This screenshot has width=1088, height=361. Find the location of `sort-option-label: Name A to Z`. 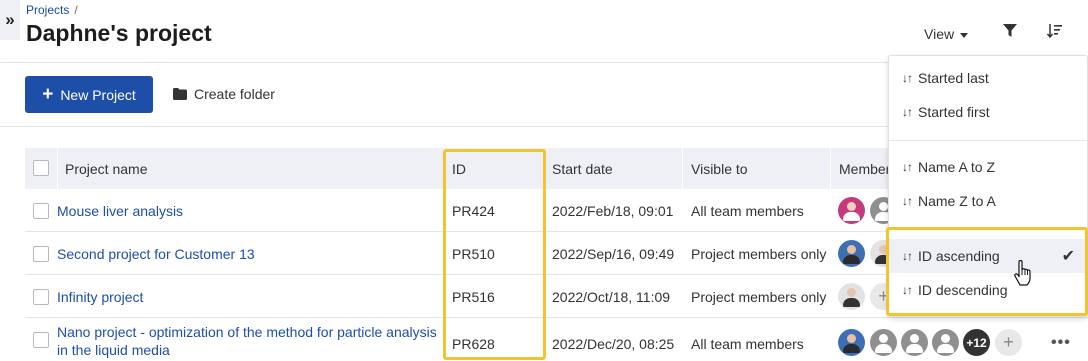

sort-option-label: Name A to Z is located at coordinates (957, 167).